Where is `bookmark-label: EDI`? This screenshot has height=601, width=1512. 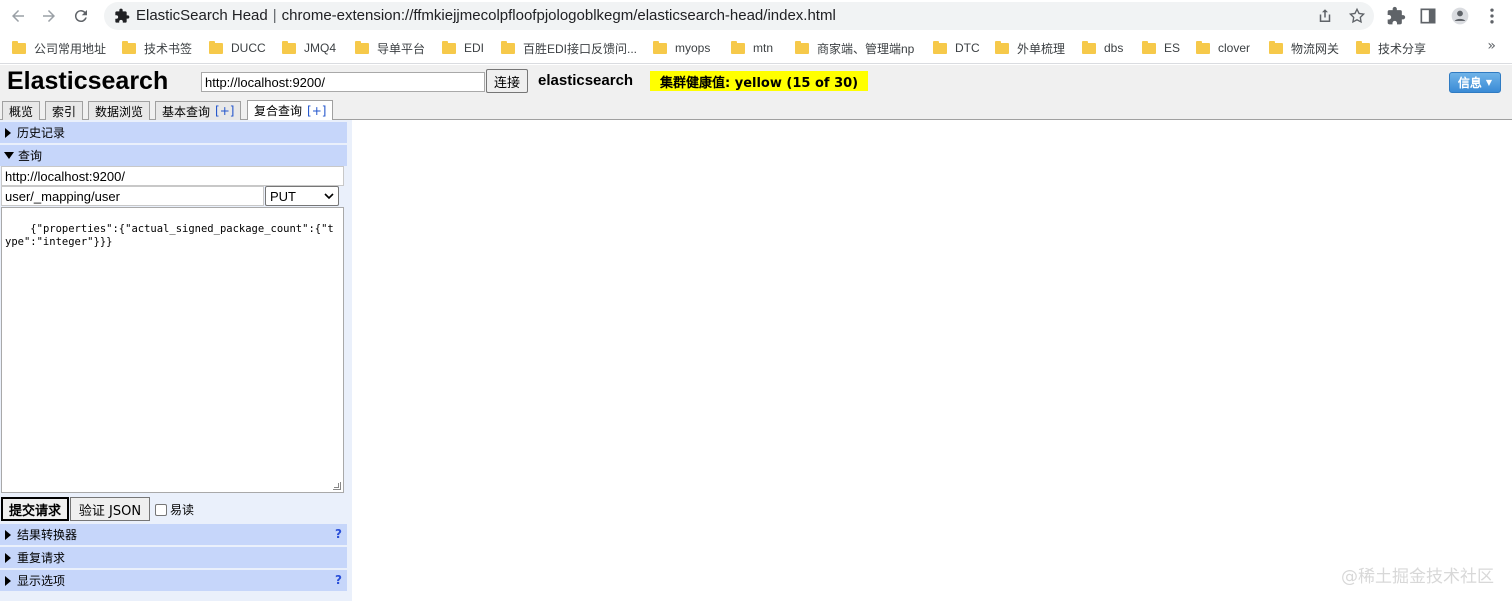
bookmark-label: EDI is located at coordinates (474, 48).